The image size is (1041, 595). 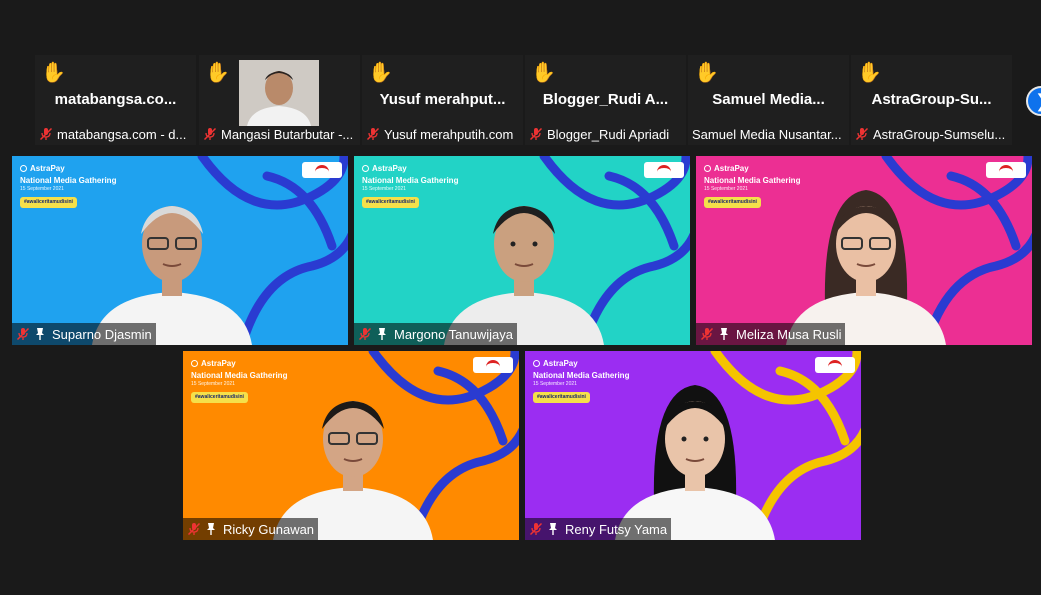 I want to click on participant-name-label: Blogger_Rudi Apriadi, so click(x=605, y=134).